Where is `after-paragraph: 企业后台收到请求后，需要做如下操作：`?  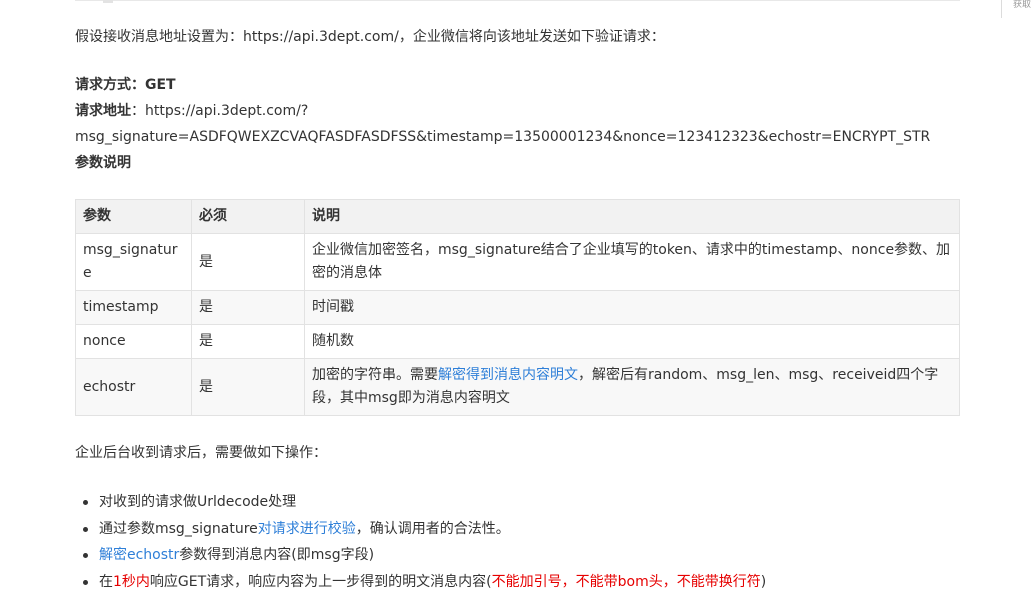
after-paragraph: 企业后台收到请求后，需要做如下操作： is located at coordinates (201, 453).